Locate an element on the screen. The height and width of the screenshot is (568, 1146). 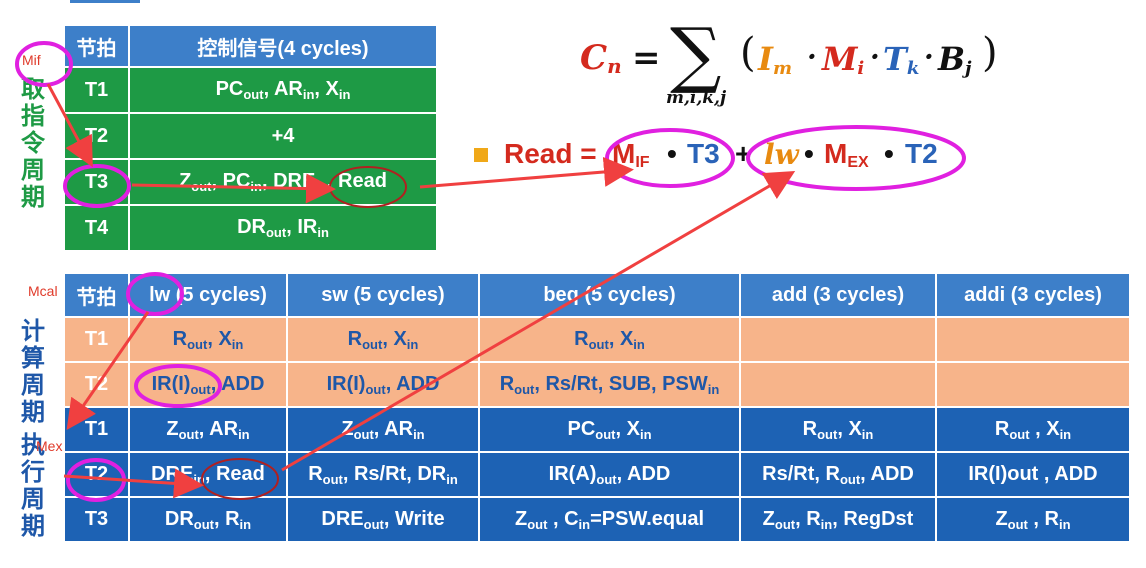
highlight-mif-t3 is located at coordinates (670, 158).